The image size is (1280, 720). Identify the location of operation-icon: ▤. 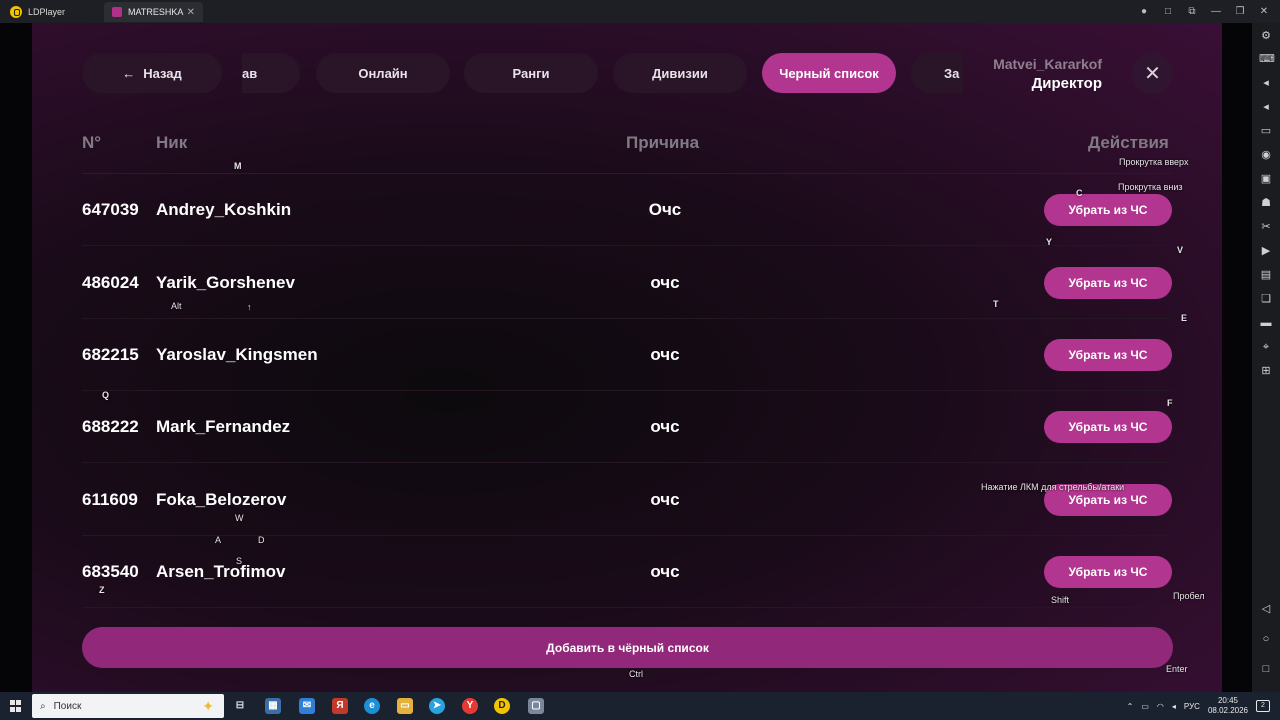
(1266, 275).